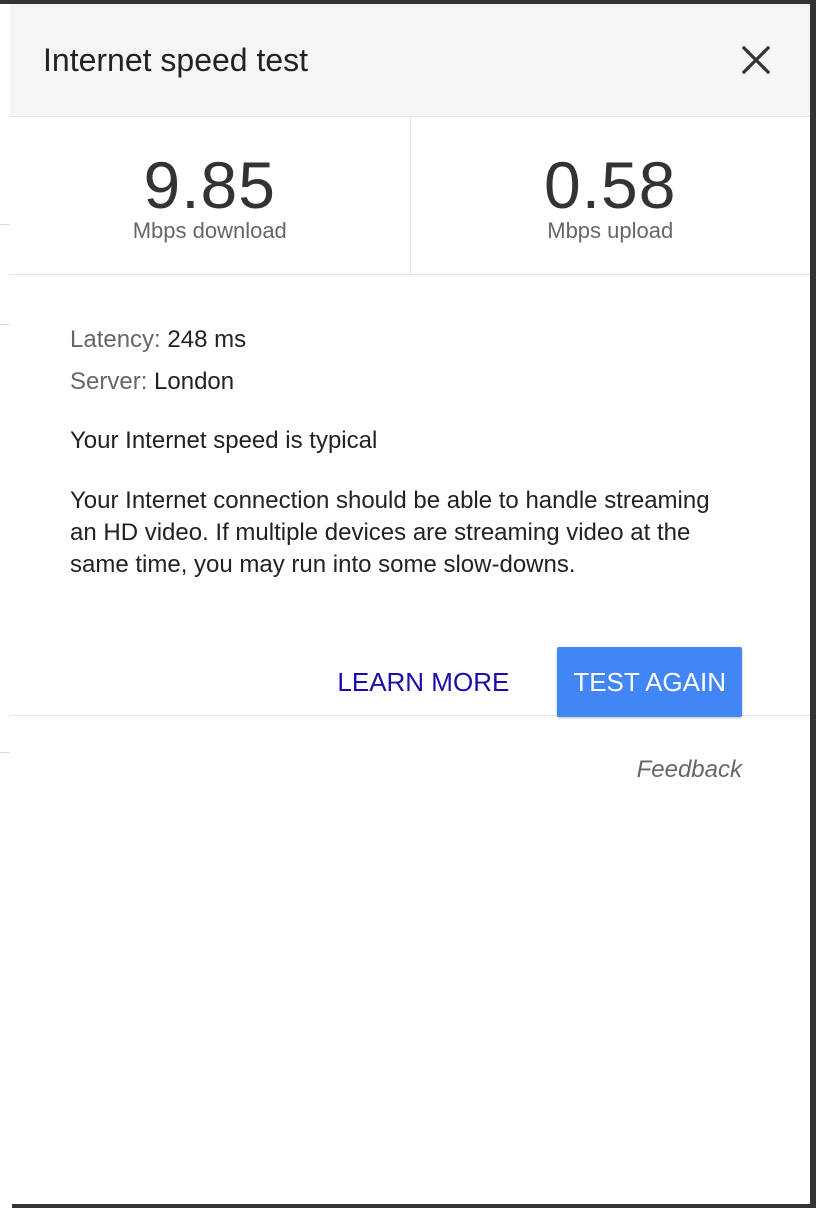  What do you see at coordinates (224, 440) in the screenshot?
I see `speed-verdict: Your Internet speed is typical` at bounding box center [224, 440].